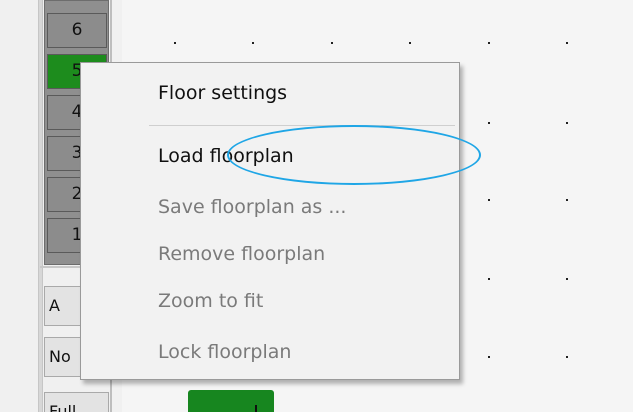  Describe the element at coordinates (76, 402) in the screenshot. I see `side-button-full: Full` at that location.